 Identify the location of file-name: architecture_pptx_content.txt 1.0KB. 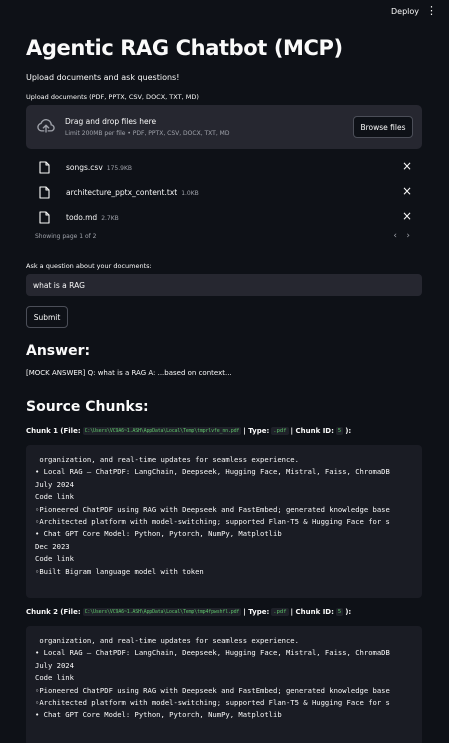
(132, 192).